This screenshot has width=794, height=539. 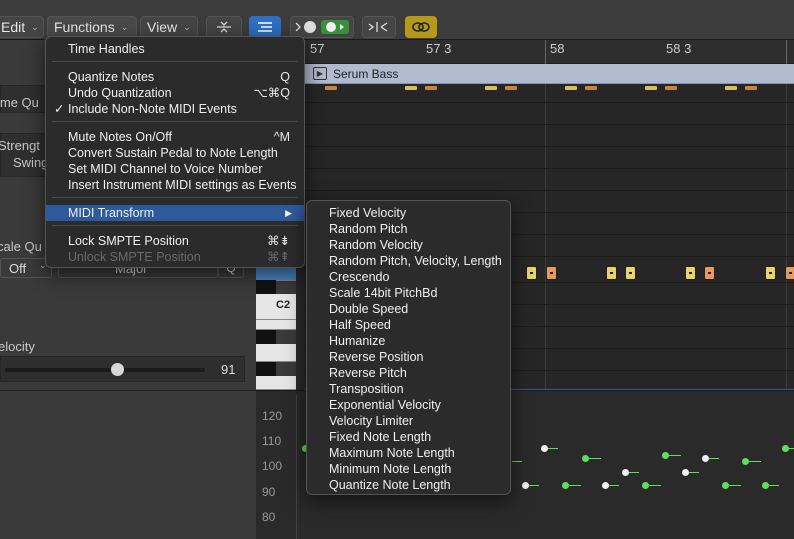 I want to click on list-icon, so click(x=265, y=27).